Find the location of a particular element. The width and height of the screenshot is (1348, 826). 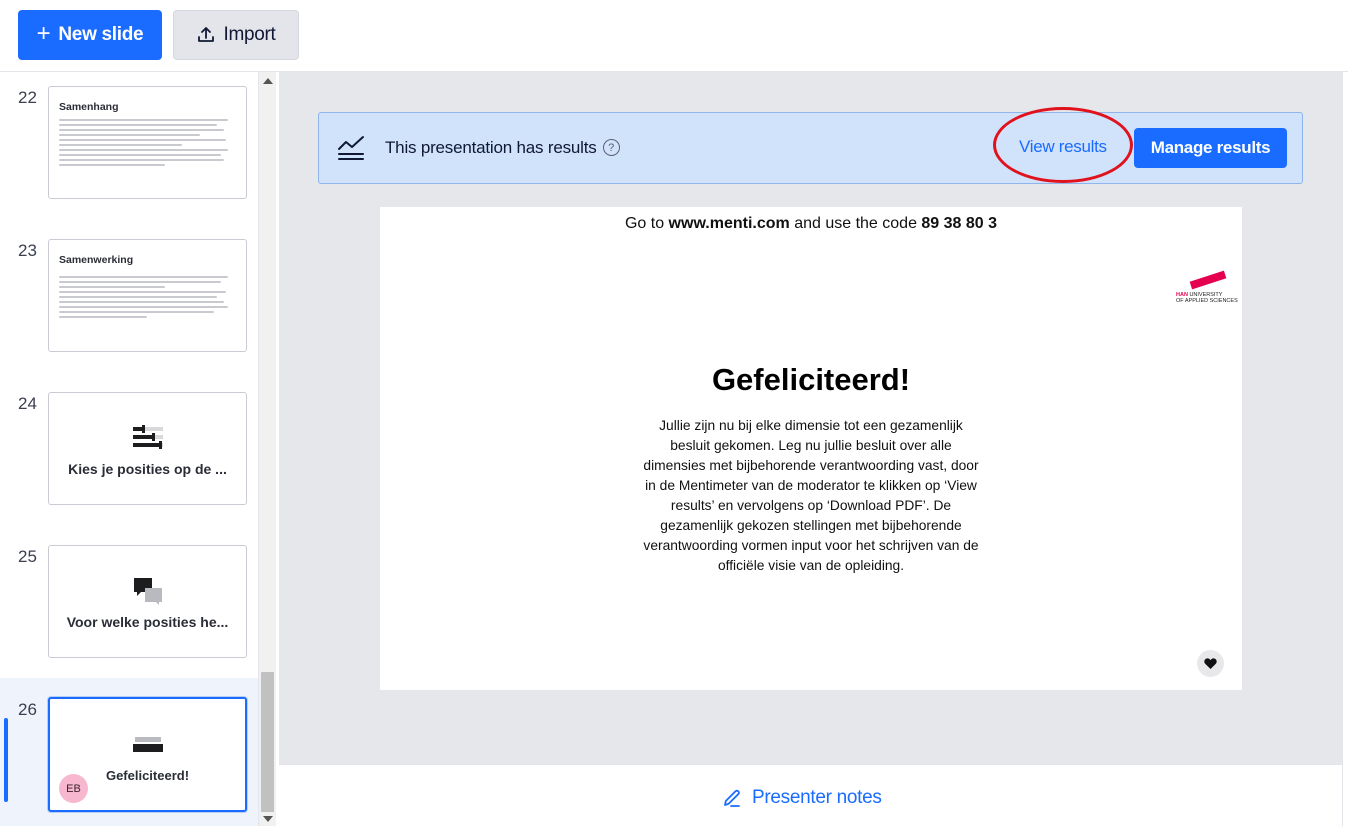

slide-thumbnail-title: Samenwerking is located at coordinates (96, 260).